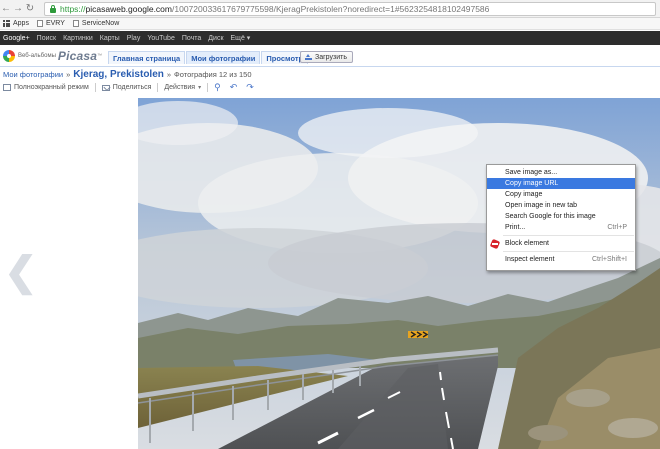  I want to click on gbar-search: Поиск, so click(46, 38).